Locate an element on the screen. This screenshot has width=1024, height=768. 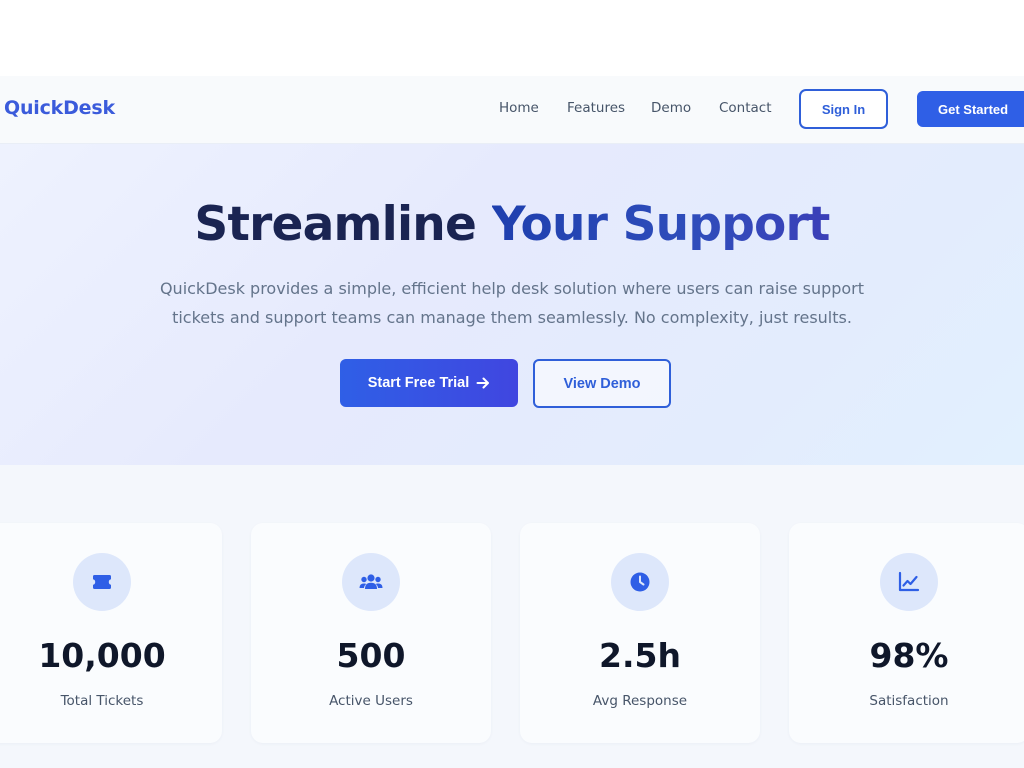
hero-title-part1: Streamline is located at coordinates (335, 224).